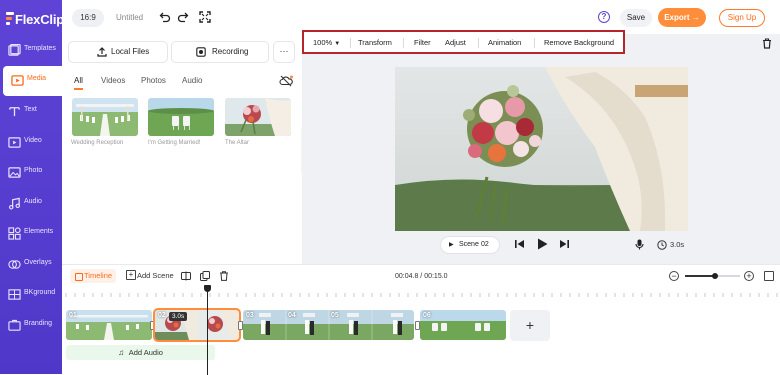 The image size is (780, 375). Describe the element at coordinates (662, 245) in the screenshot. I see `clock-icon` at that location.